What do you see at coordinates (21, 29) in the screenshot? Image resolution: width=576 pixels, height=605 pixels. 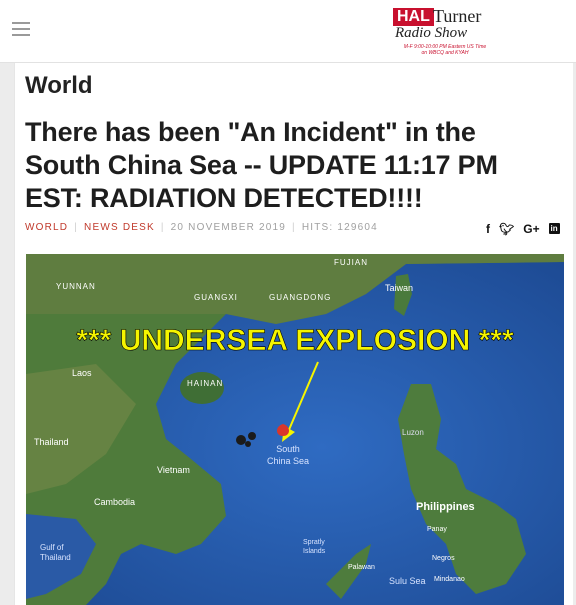 I see `menu-icon` at bounding box center [21, 29].